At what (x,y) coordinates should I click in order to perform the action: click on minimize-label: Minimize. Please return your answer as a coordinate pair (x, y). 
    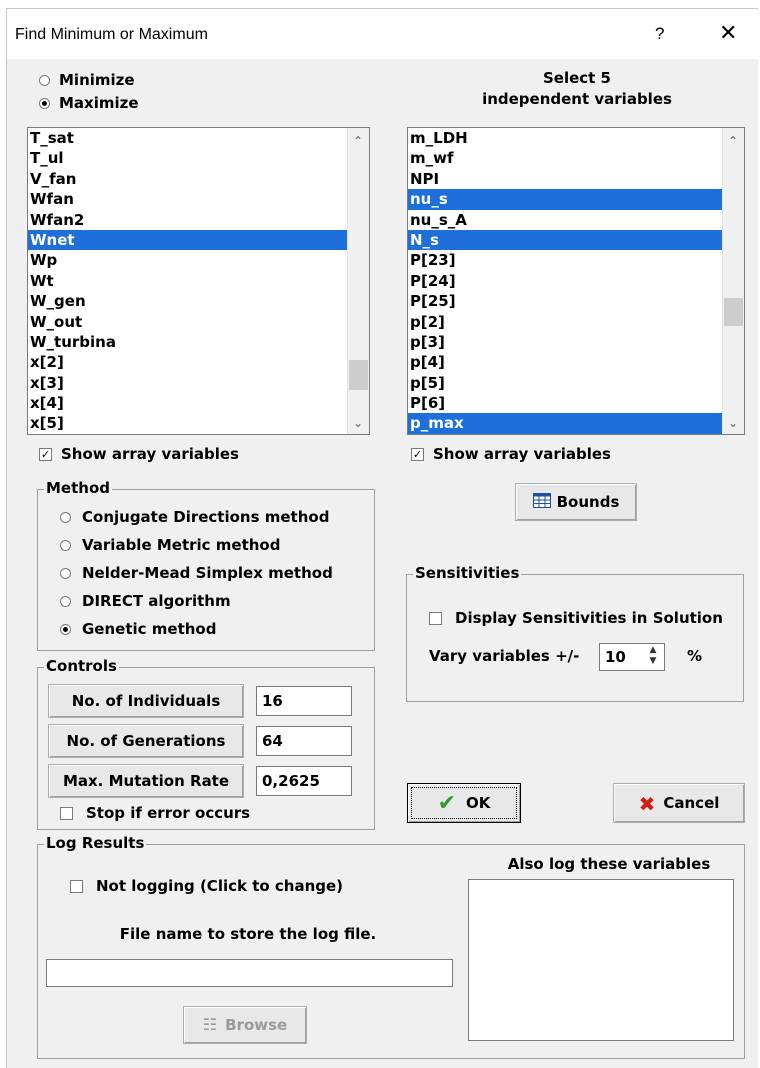
    Looking at the image, I should click on (97, 80).